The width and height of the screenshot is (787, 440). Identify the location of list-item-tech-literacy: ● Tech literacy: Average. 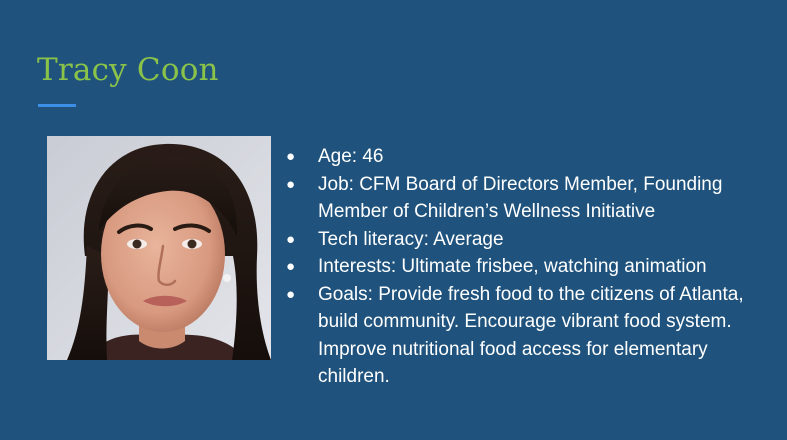
(526, 240).